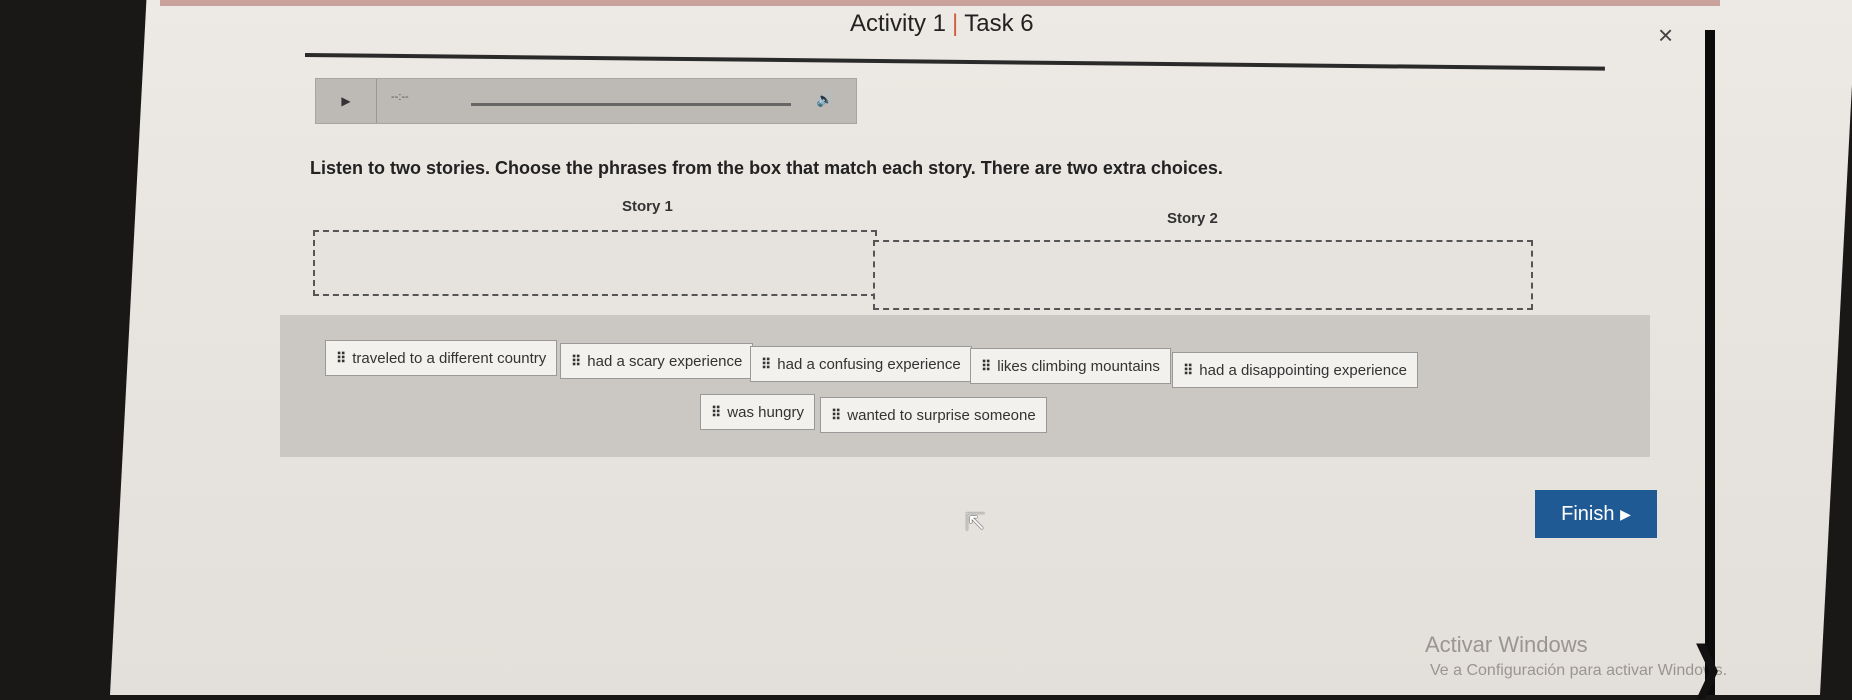  What do you see at coordinates (765, 412) in the screenshot?
I see `option-label: was hungry` at bounding box center [765, 412].